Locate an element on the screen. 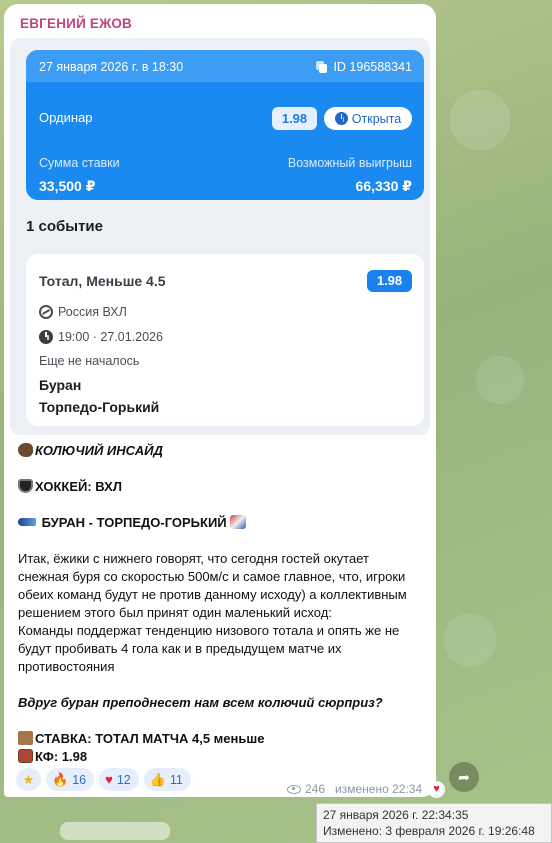 Image resolution: width=552 pixels, height=843 pixels. reaction-star: ★ is located at coordinates (28, 779).